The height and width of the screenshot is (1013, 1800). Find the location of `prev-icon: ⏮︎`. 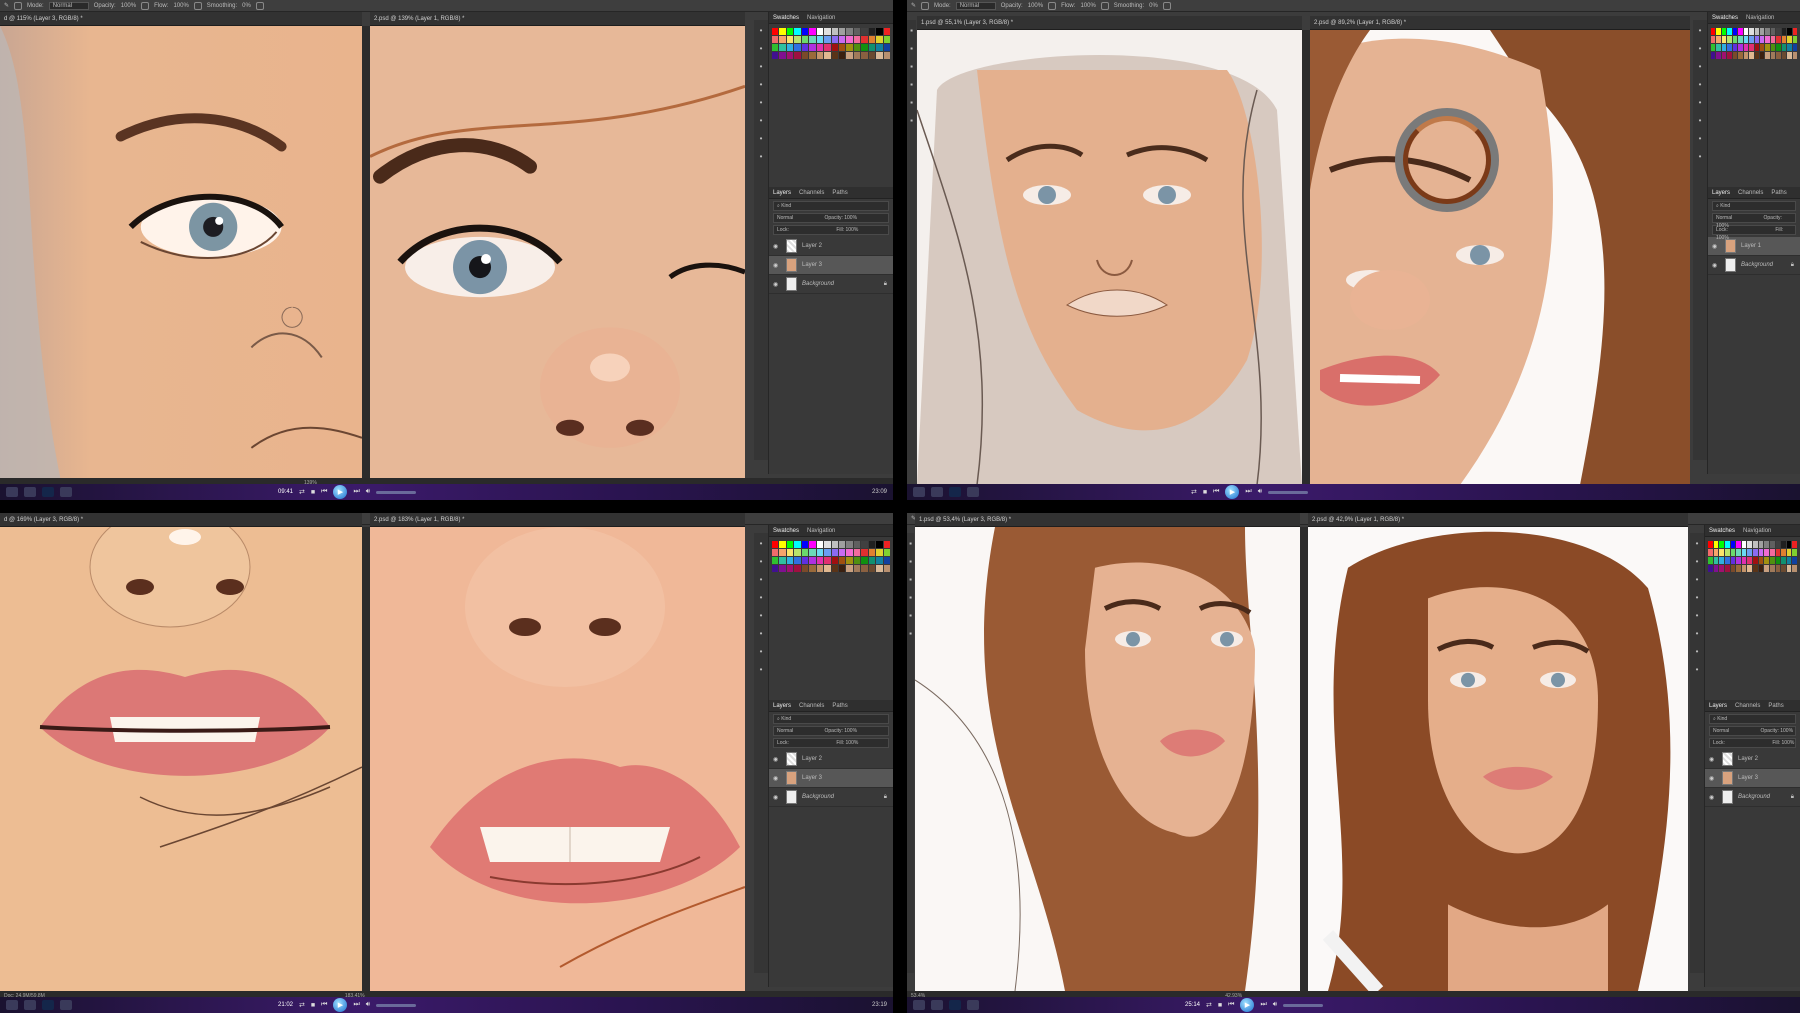

prev-icon: ⏮︎ is located at coordinates (324, 492).